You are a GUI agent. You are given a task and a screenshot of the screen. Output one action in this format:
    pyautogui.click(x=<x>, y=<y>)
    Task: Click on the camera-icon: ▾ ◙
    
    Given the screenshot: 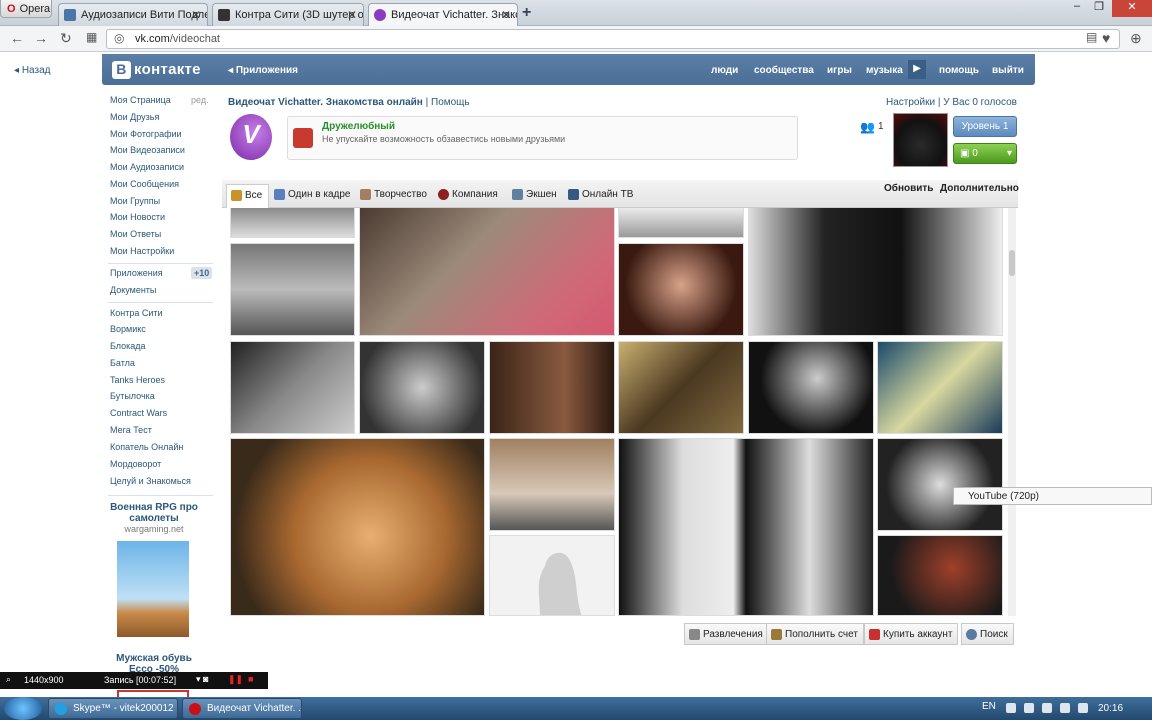 What is the action you would take?
    pyautogui.click(x=202, y=679)
    